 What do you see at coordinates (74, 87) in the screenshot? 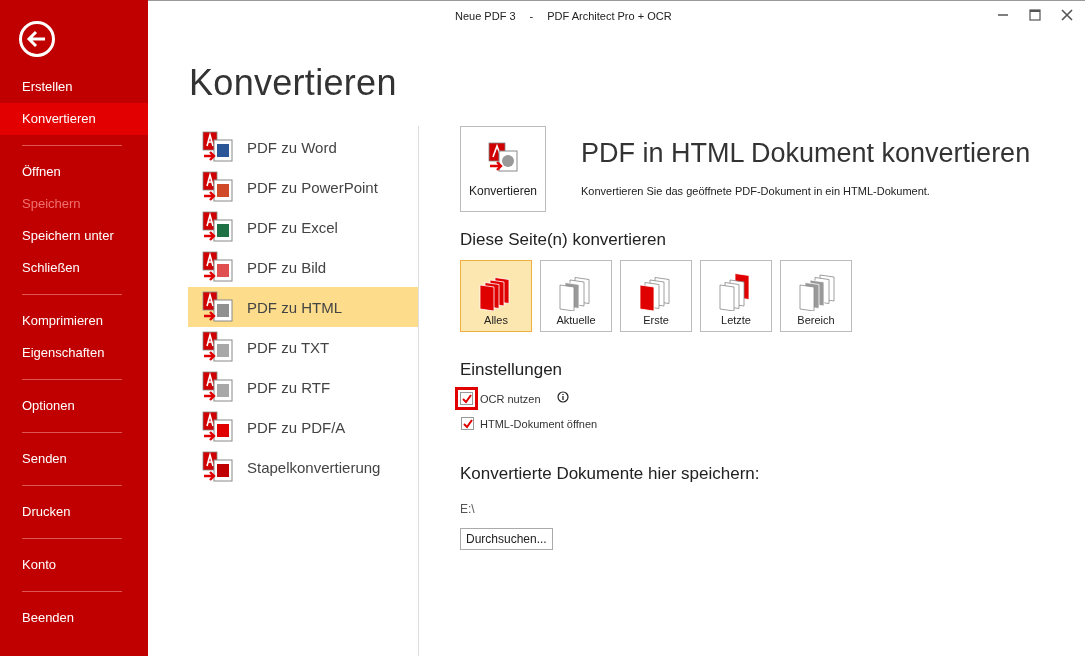
I see `sidebar-item: Erstellen` at bounding box center [74, 87].